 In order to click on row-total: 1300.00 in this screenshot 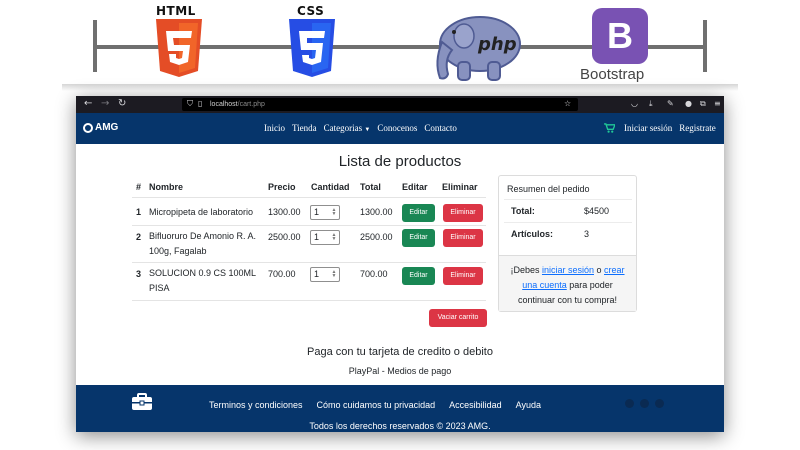, I will do `click(376, 212)`.